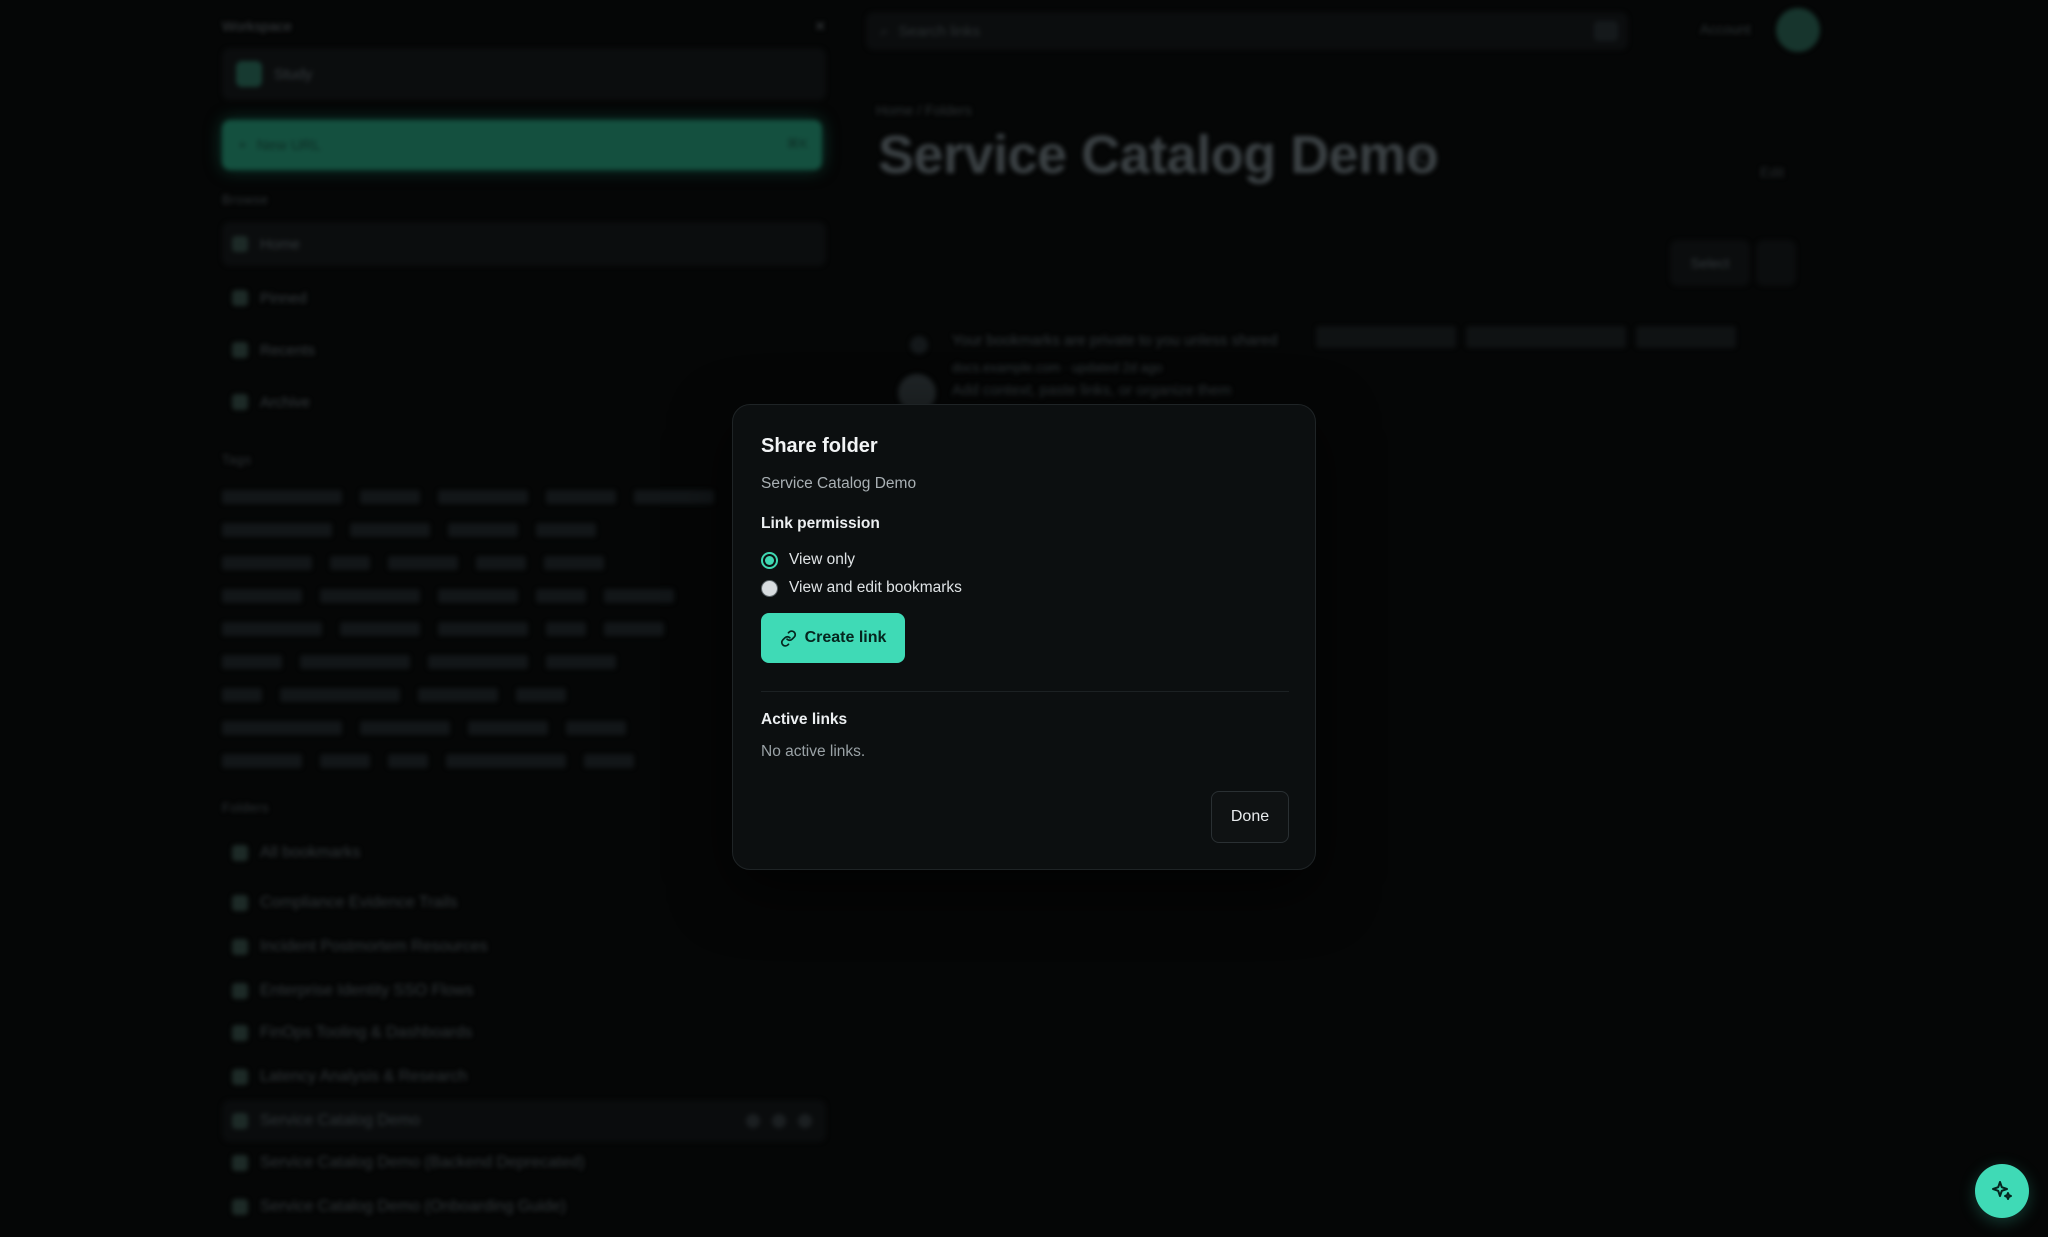 Image resolution: width=2048 pixels, height=1237 pixels. I want to click on more-icon, so click(805, 1121).